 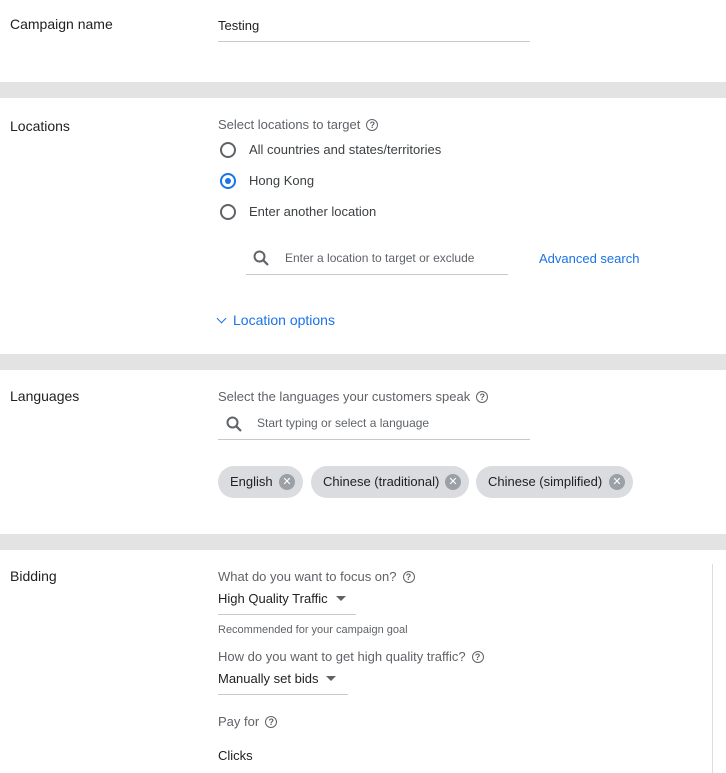 What do you see at coordinates (343, 423) in the screenshot?
I see `language-search-input: Start typing or select a language` at bounding box center [343, 423].